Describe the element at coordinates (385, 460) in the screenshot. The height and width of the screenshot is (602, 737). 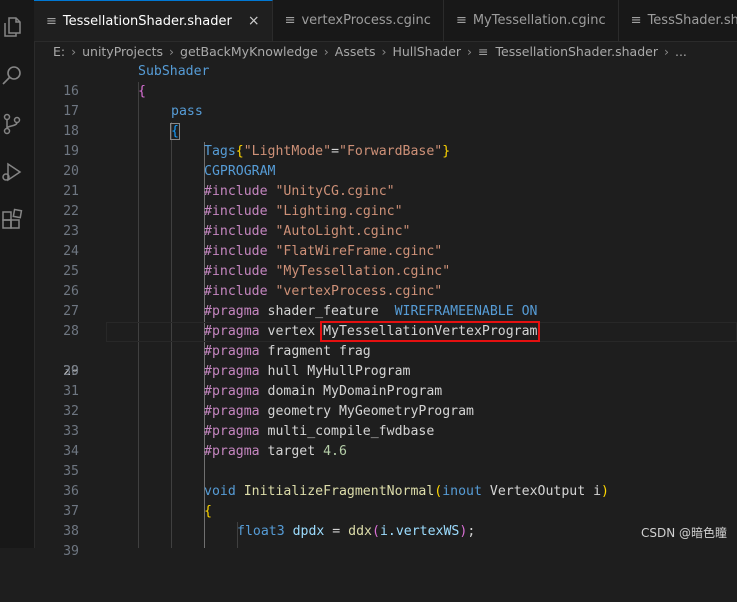
I see `code-line: 35 #pragma target 4.6` at that location.